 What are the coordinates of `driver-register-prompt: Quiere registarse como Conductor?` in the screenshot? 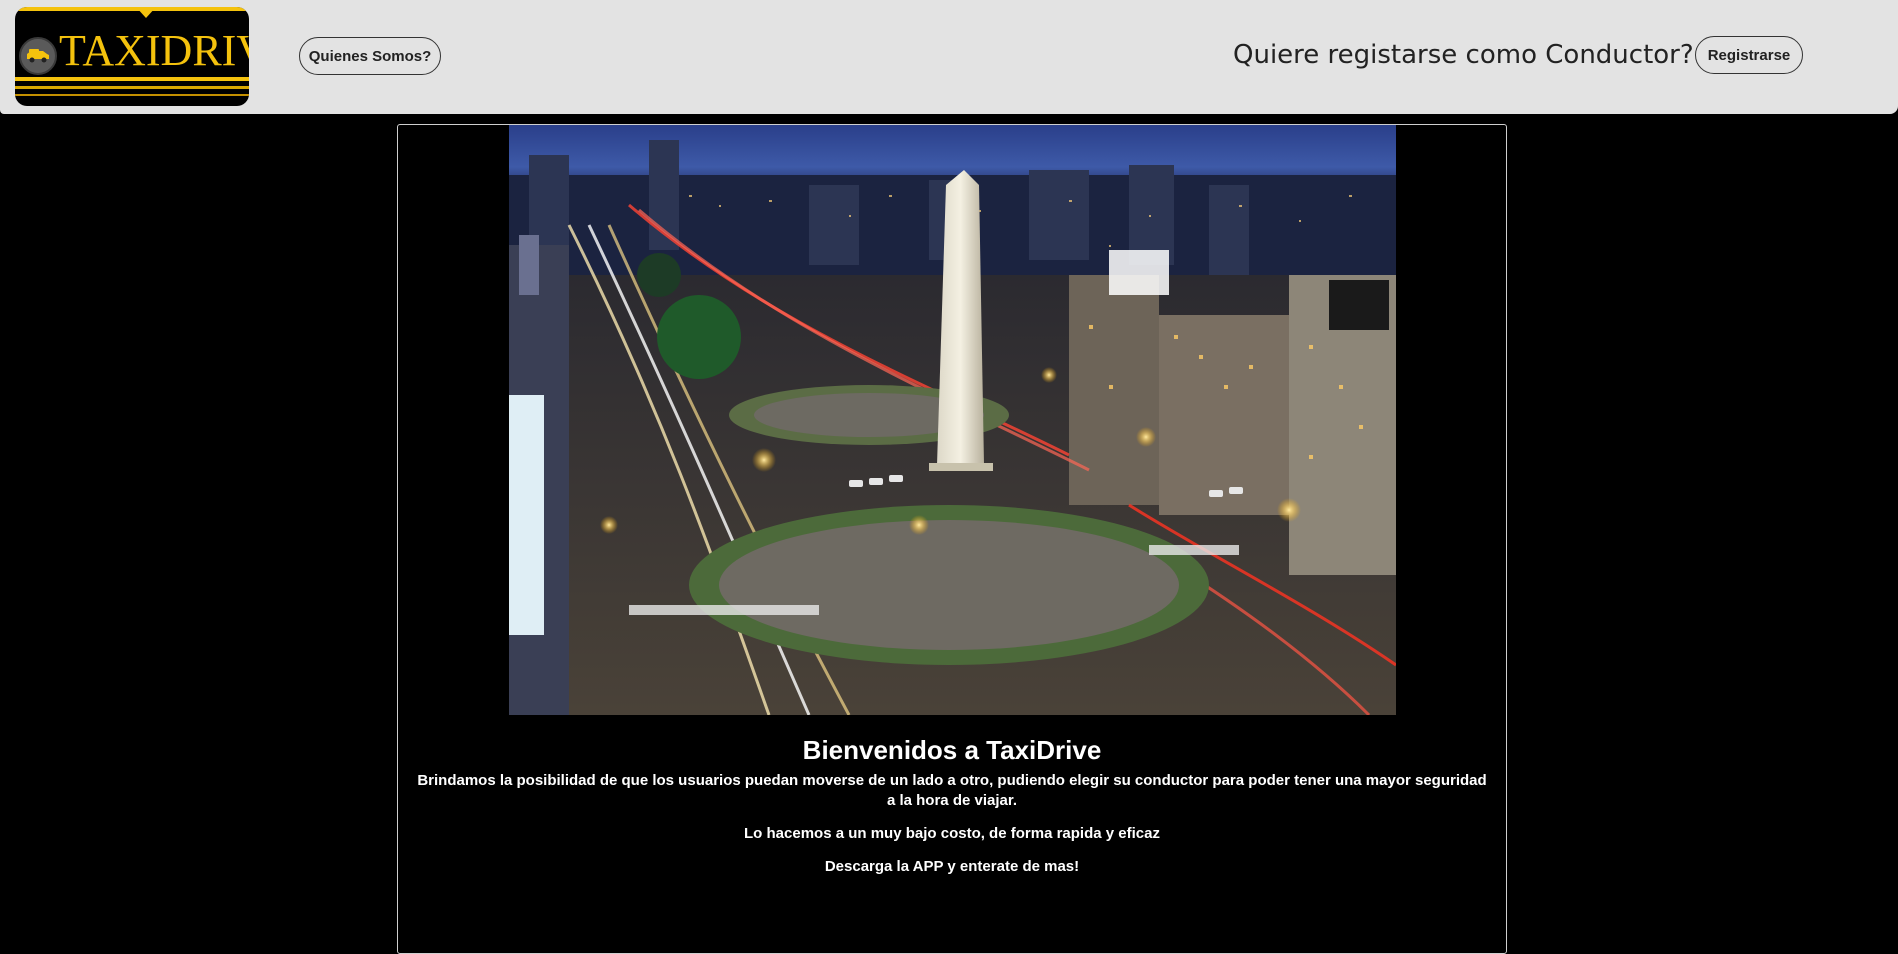 It's located at (1463, 55).